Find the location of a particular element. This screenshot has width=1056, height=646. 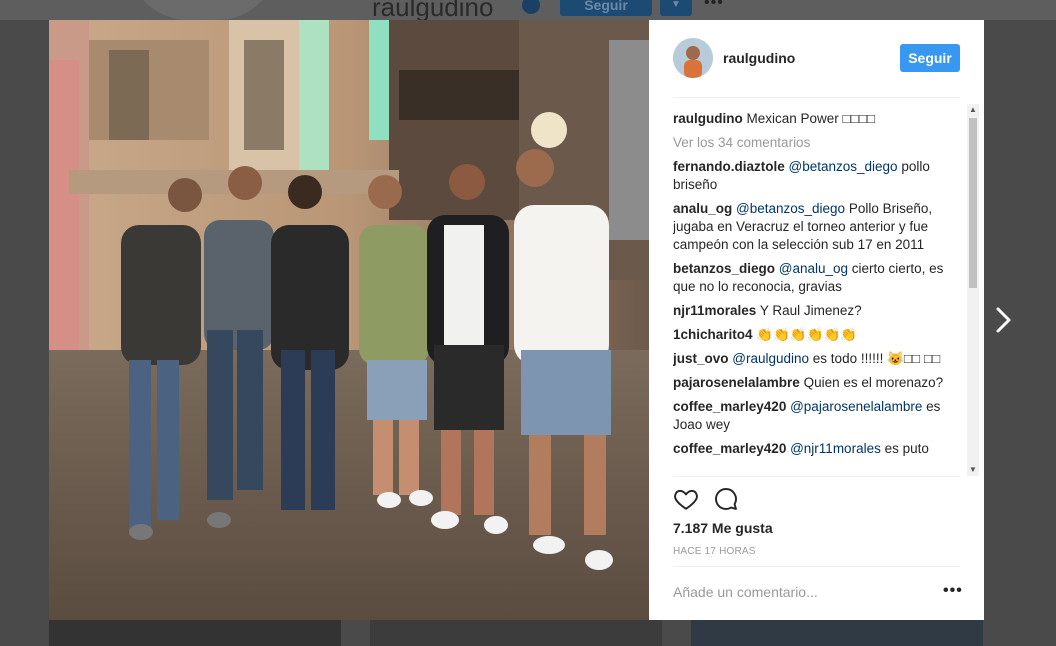

post-header: raulgudino Seguir is located at coordinates (816, 58).